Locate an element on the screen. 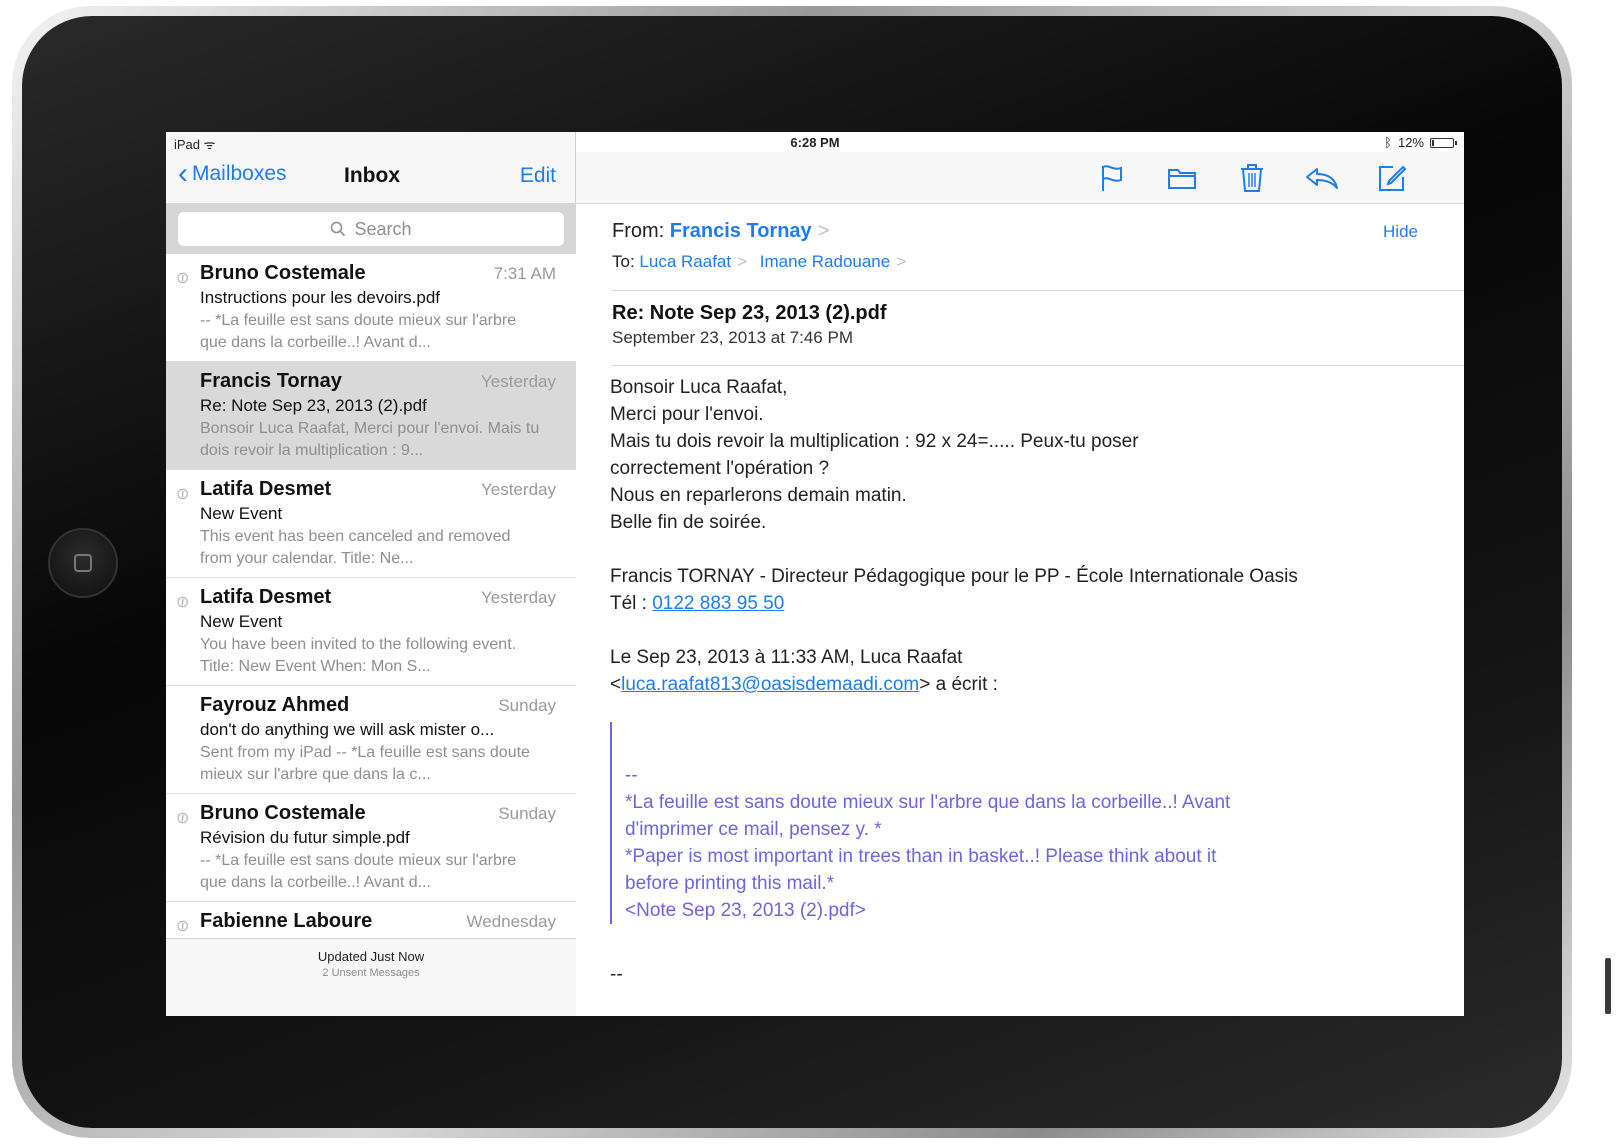 This screenshot has width=1617, height=1144. flag-icon is located at coordinates (1112, 178).